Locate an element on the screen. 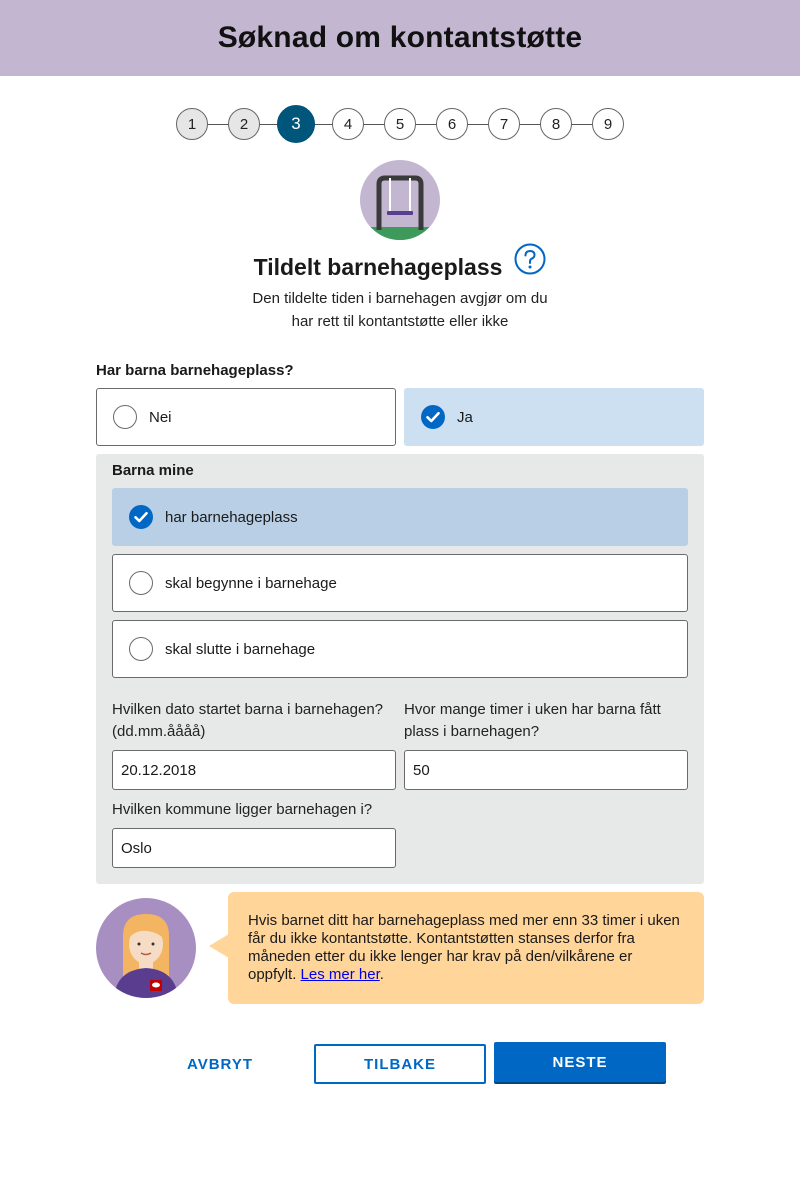  radio-label-skal-slutte: skal slutte i barnehage is located at coordinates (240, 649).